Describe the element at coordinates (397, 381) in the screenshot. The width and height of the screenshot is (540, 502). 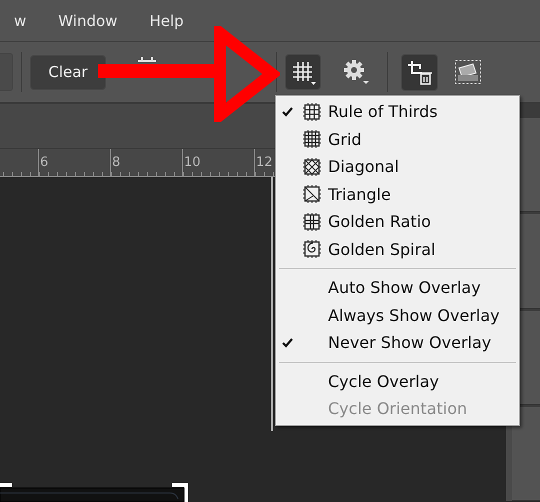
I see `menu-item: Cycle Overlay` at that location.